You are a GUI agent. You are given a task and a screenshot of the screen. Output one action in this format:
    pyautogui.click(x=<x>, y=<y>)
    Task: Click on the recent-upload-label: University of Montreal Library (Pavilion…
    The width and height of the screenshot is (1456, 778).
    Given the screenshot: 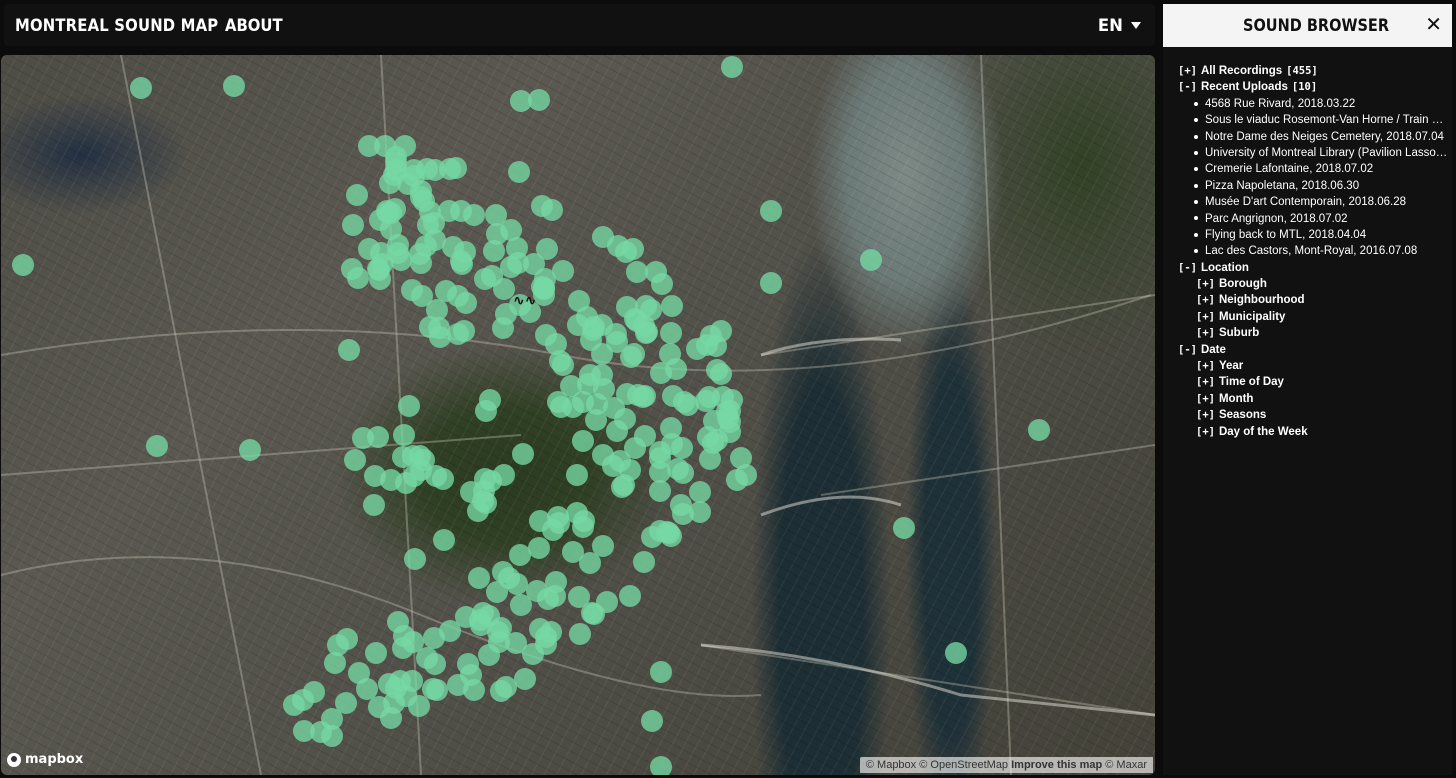 What is the action you would take?
    pyautogui.click(x=1326, y=153)
    